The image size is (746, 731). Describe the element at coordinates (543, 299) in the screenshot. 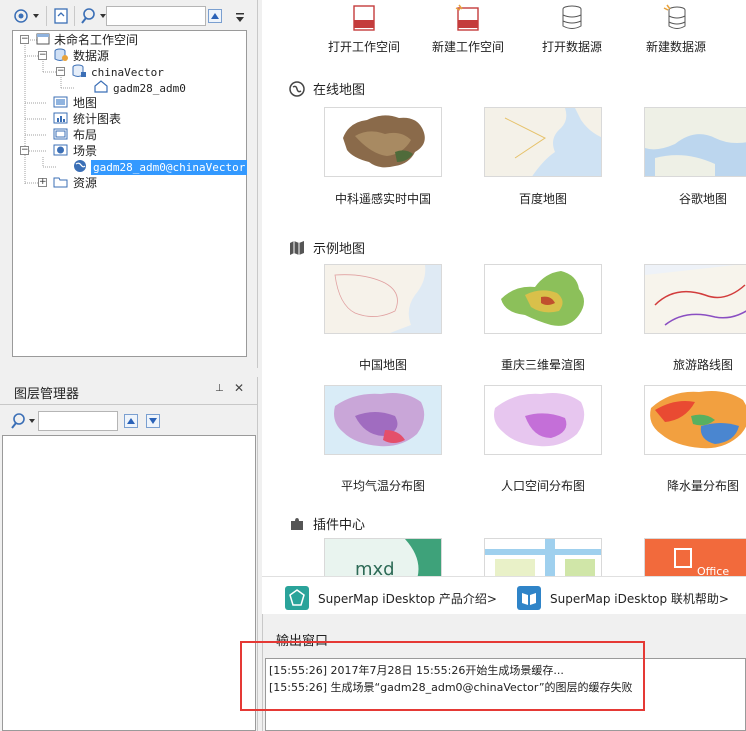

I see `thumb-sample-chongqing` at that location.